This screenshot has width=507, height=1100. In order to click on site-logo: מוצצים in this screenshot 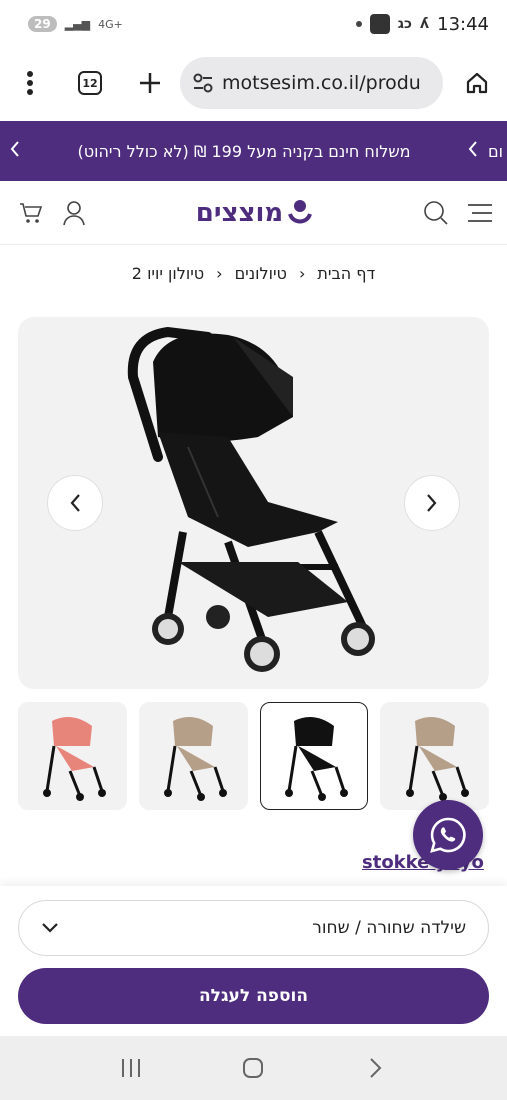, I will do `click(254, 213)`.